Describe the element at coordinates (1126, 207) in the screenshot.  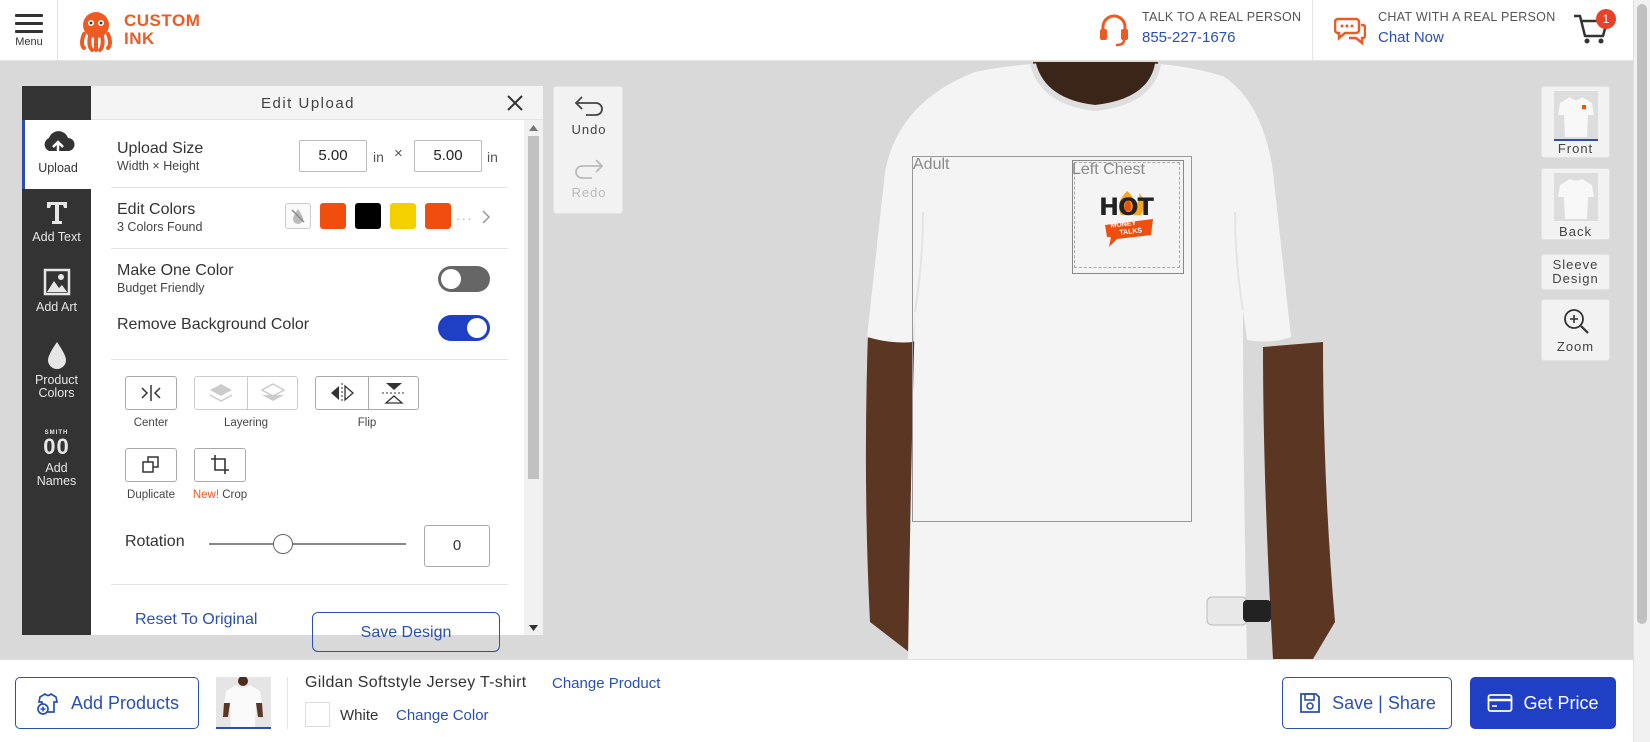
I see `design-hot-text: HOT` at that location.